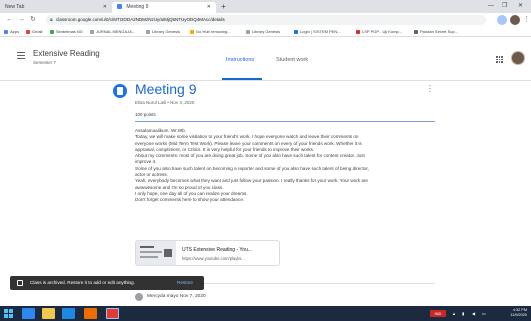 This screenshot has width=531, height=321. I want to click on assignment-icon, so click(120, 91).